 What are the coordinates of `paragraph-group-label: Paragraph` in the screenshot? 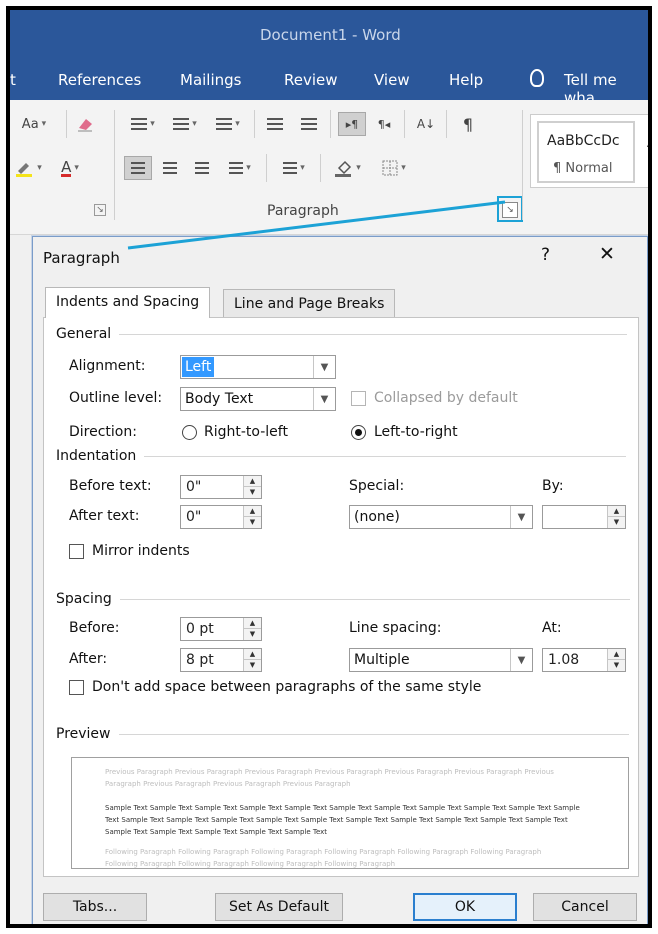 It's located at (303, 211).